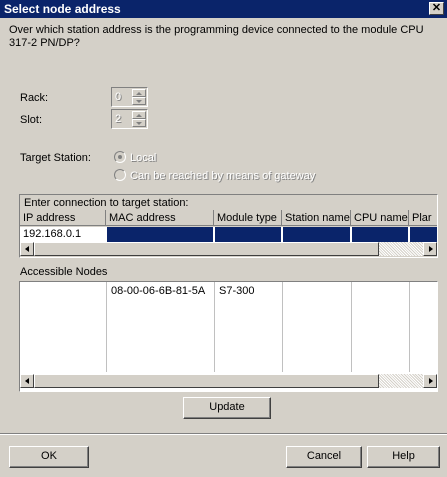  Describe the element at coordinates (316, 234) in the screenshot. I see `station-name-cell` at that location.